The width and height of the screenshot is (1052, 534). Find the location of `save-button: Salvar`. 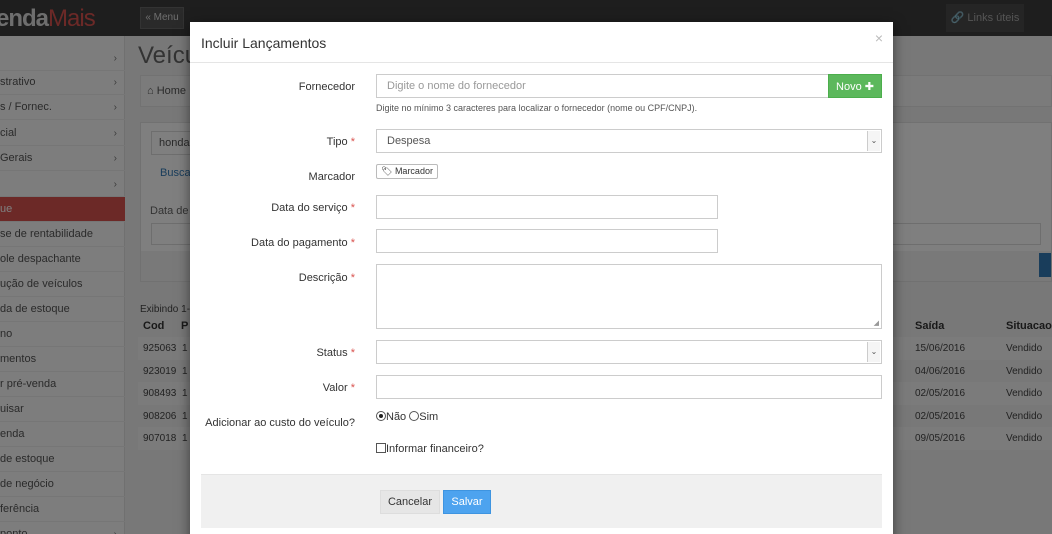

save-button: Salvar is located at coordinates (467, 502).